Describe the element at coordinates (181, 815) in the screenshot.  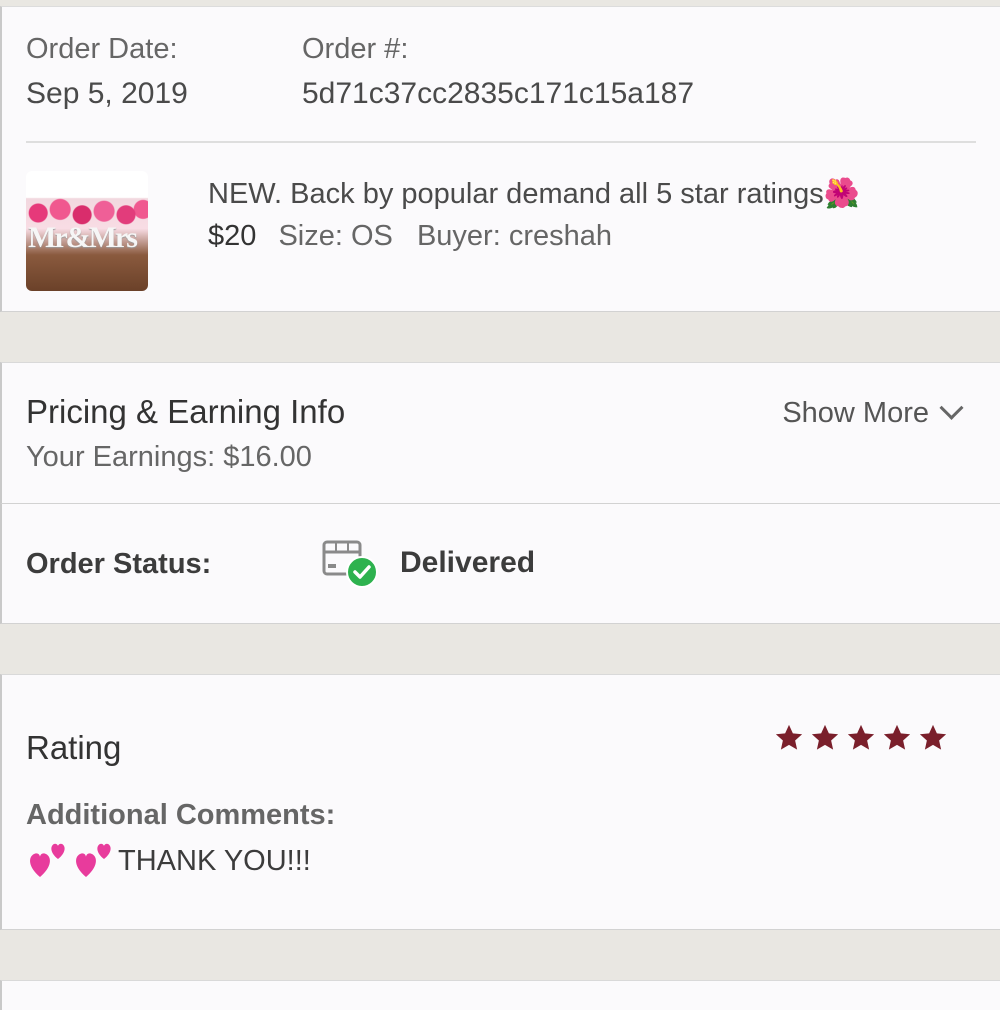
I see `comments-label: Additional Comments:` at that location.